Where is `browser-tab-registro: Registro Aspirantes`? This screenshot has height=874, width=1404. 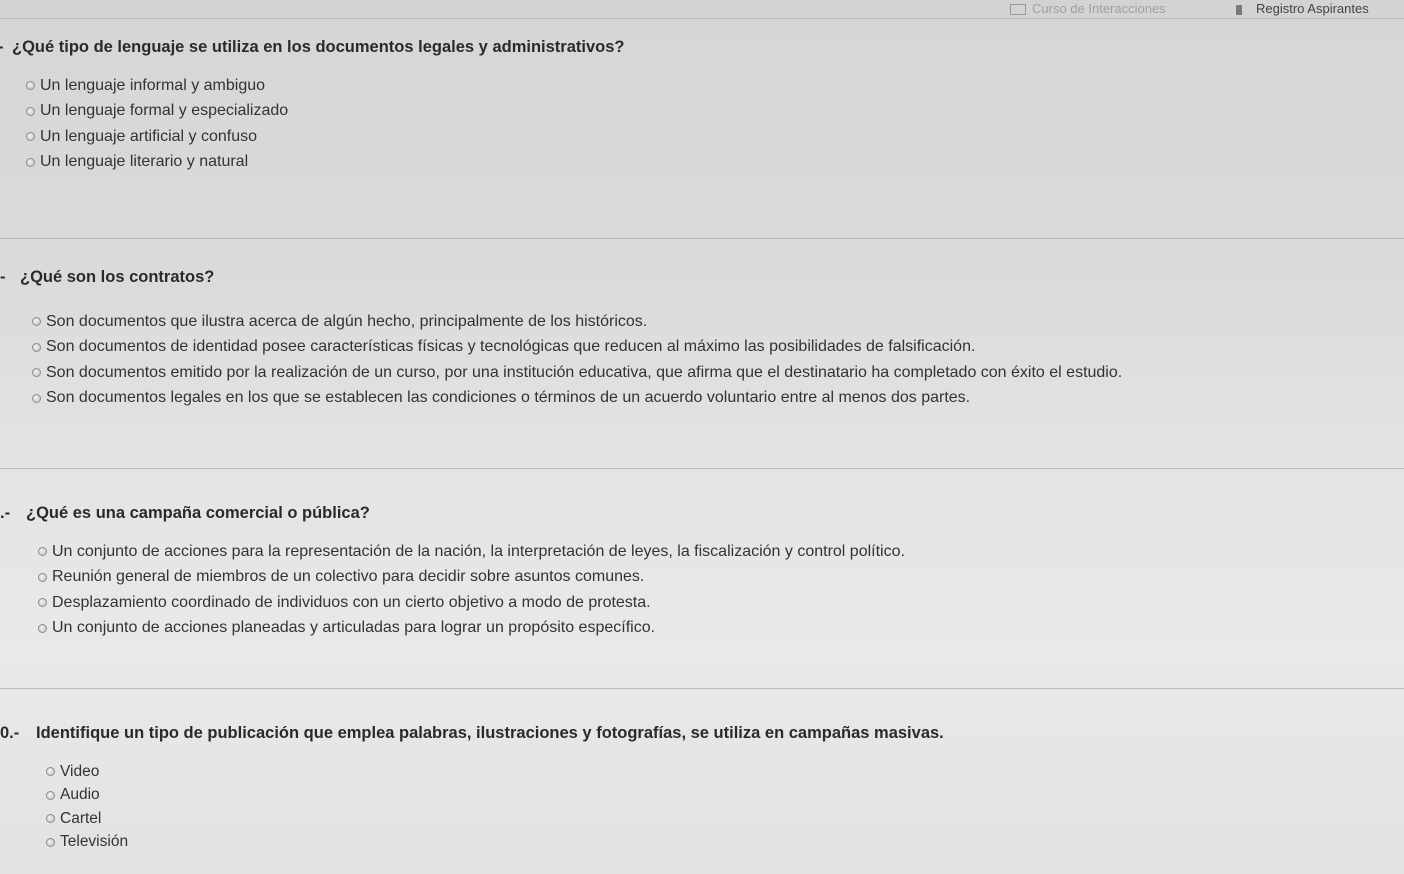 browser-tab-registro: Registro Aspirantes is located at coordinates (1302, 8).